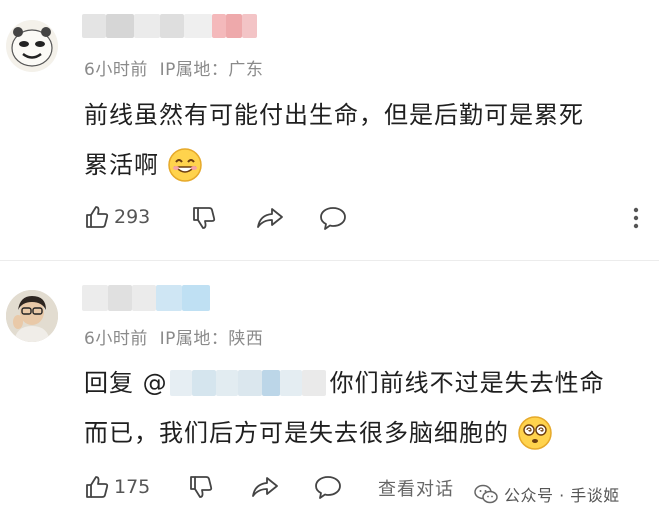  I want to click on watermark-text: 公众号 · 手谈姬, so click(562, 495).